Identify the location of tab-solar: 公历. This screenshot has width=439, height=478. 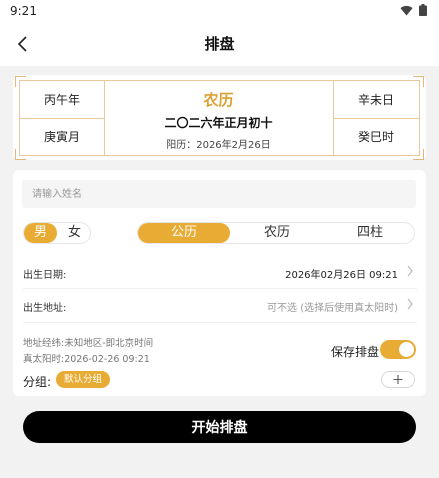
(184, 233).